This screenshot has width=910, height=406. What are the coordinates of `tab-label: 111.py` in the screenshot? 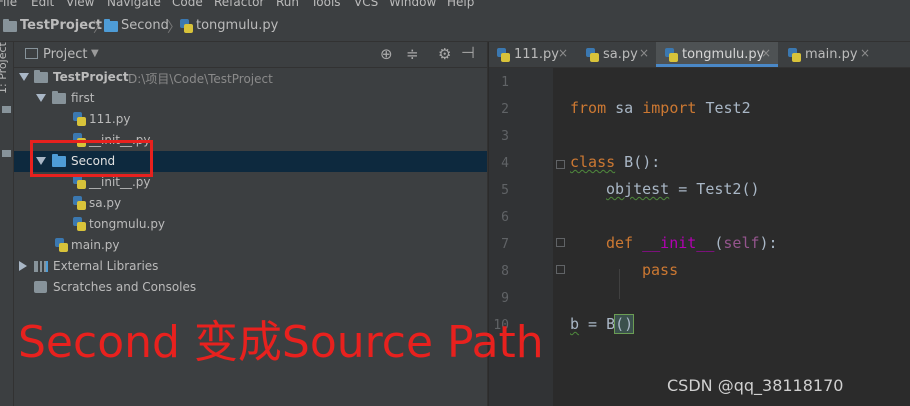 It's located at (536, 54).